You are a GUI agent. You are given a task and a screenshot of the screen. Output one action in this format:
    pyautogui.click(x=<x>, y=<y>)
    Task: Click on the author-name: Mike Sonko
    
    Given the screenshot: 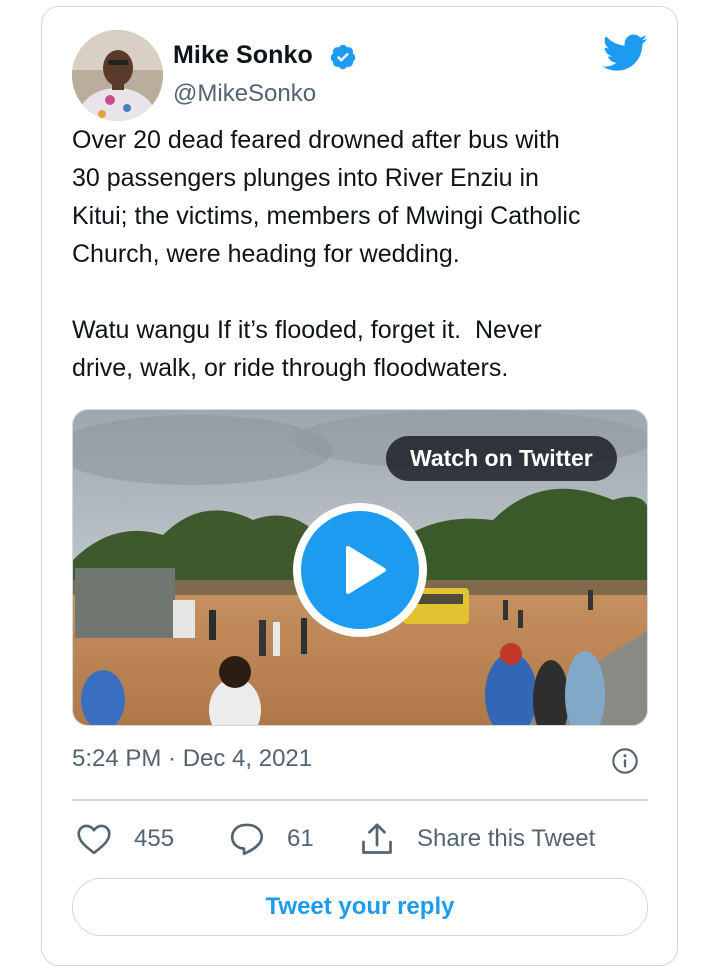 What is the action you would take?
    pyautogui.click(x=243, y=55)
    